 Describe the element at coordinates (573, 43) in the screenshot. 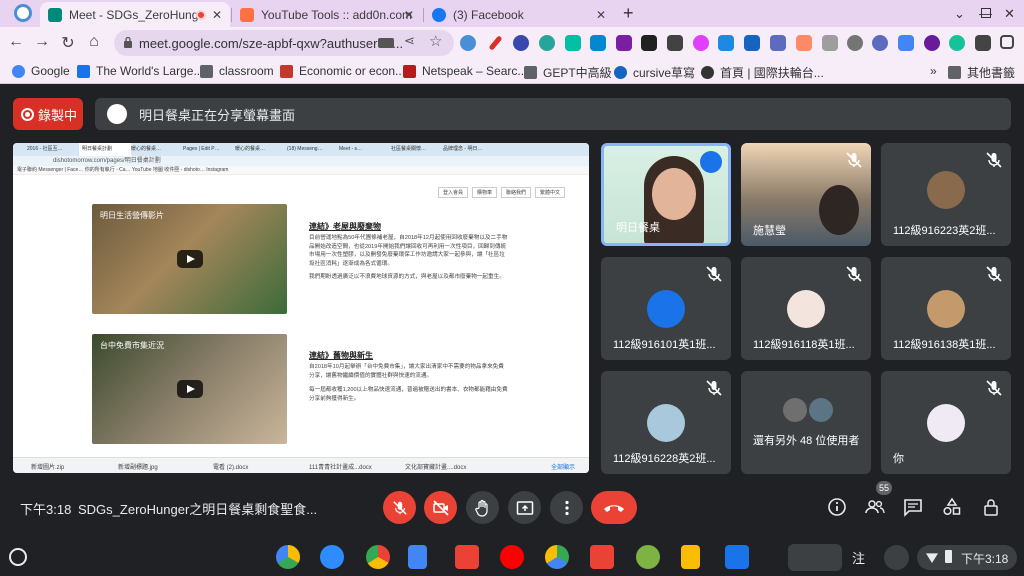

I see `extension-n-icon` at that location.